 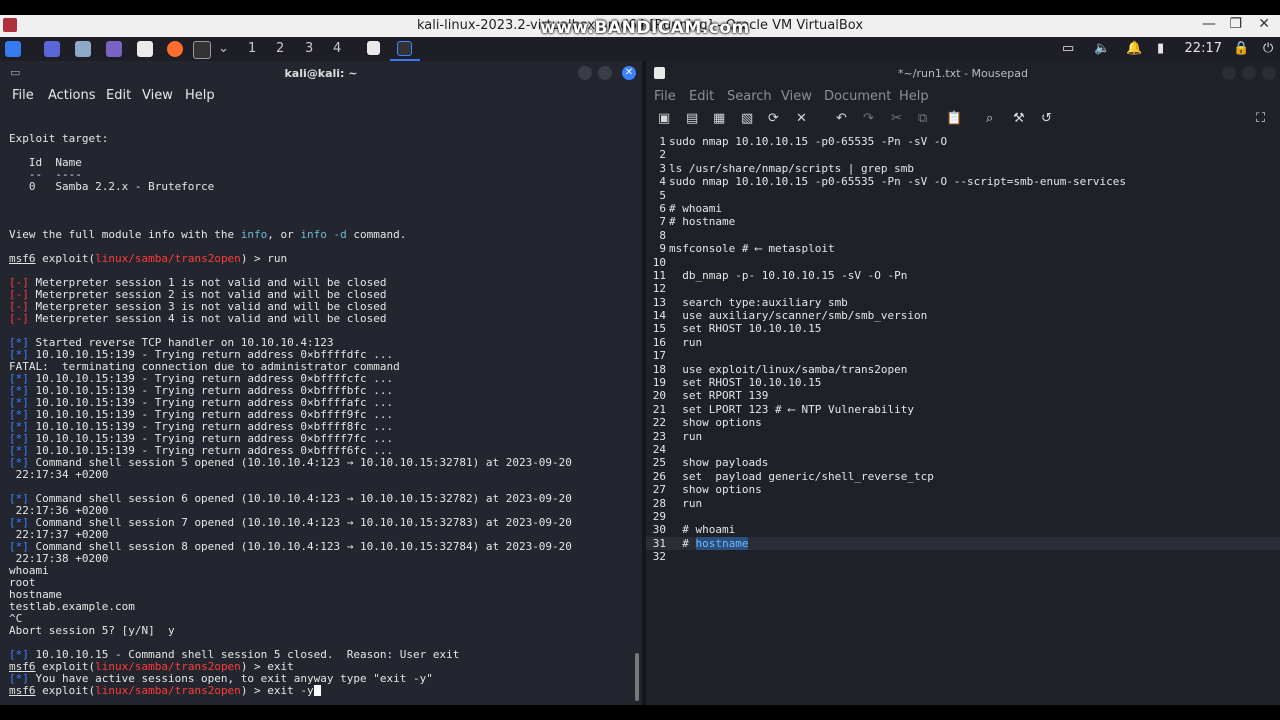 What do you see at coordinates (963, 262) in the screenshot?
I see `editor-line: 10` at bounding box center [963, 262].